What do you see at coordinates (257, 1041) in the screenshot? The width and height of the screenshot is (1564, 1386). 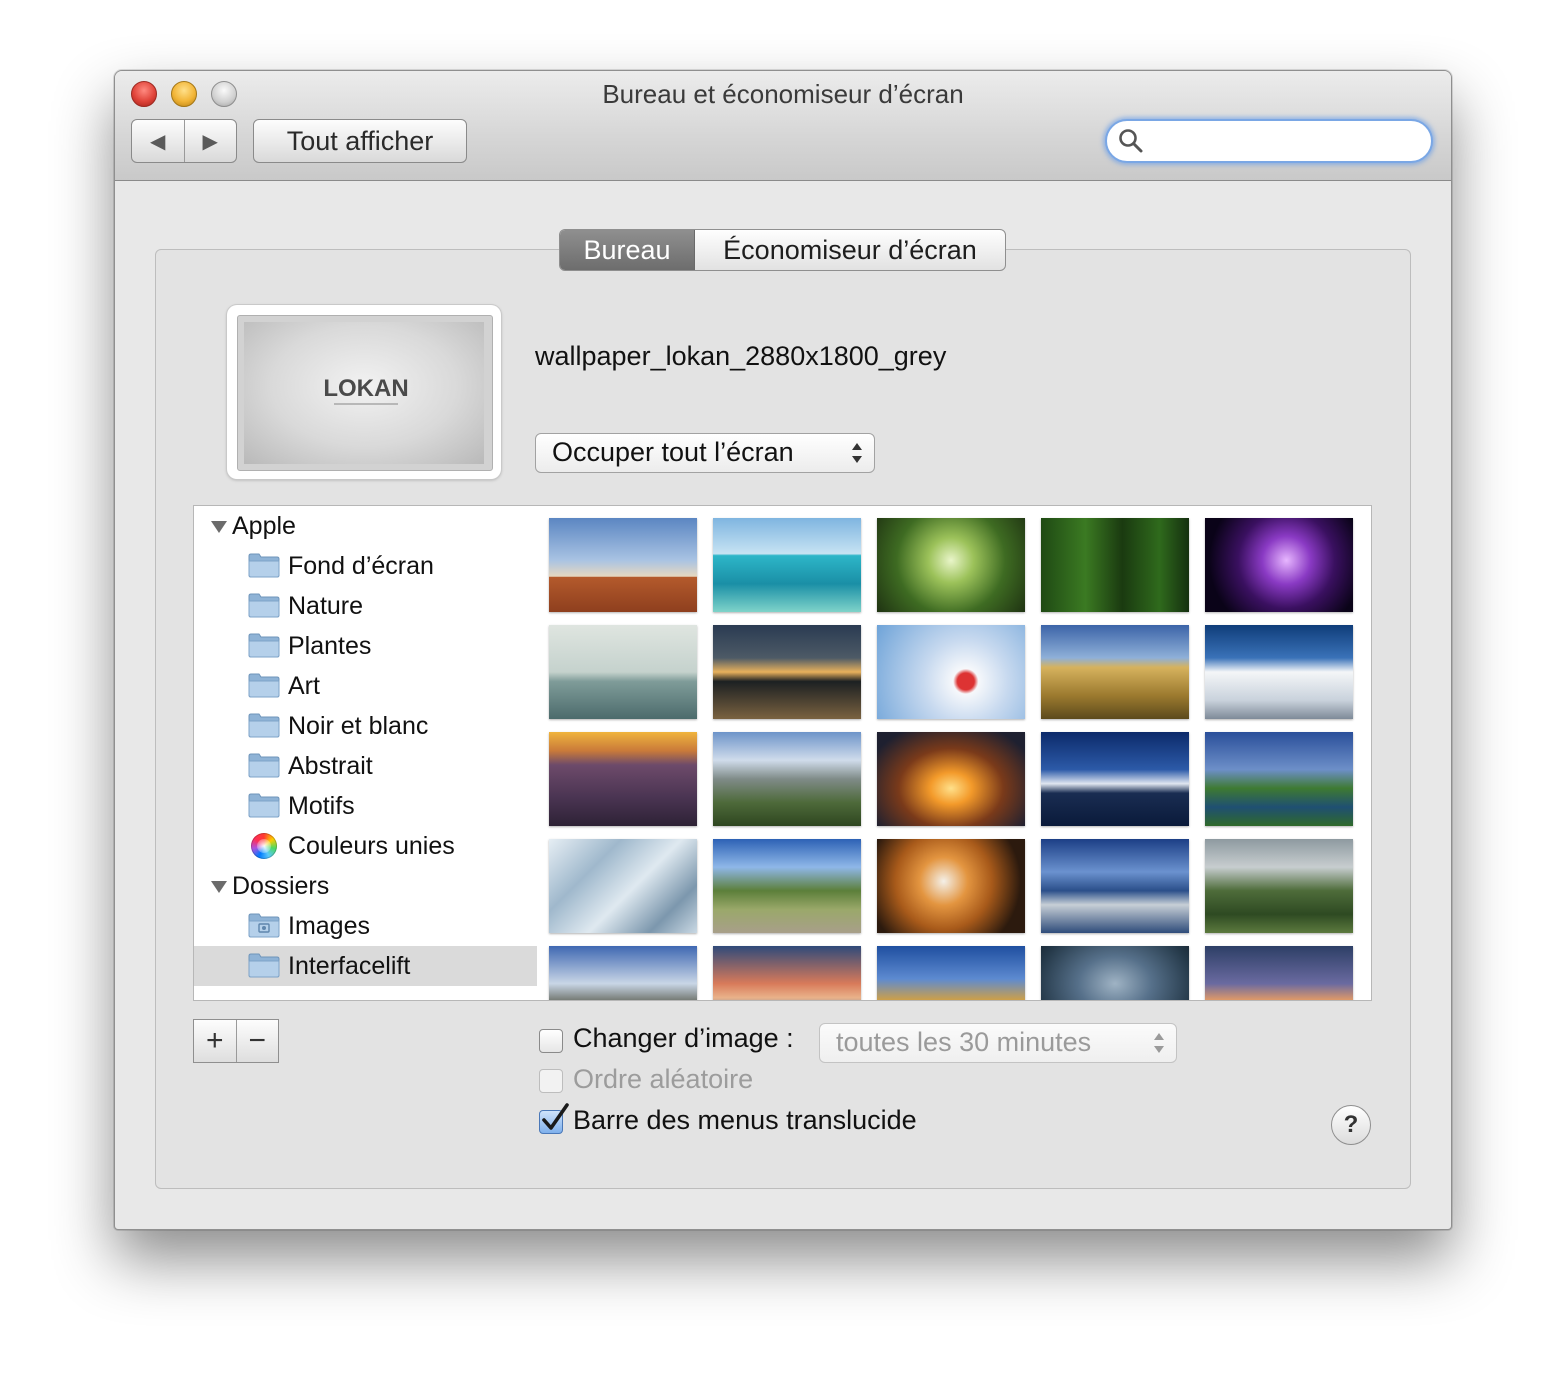 I see `remove-folder-button: −` at bounding box center [257, 1041].